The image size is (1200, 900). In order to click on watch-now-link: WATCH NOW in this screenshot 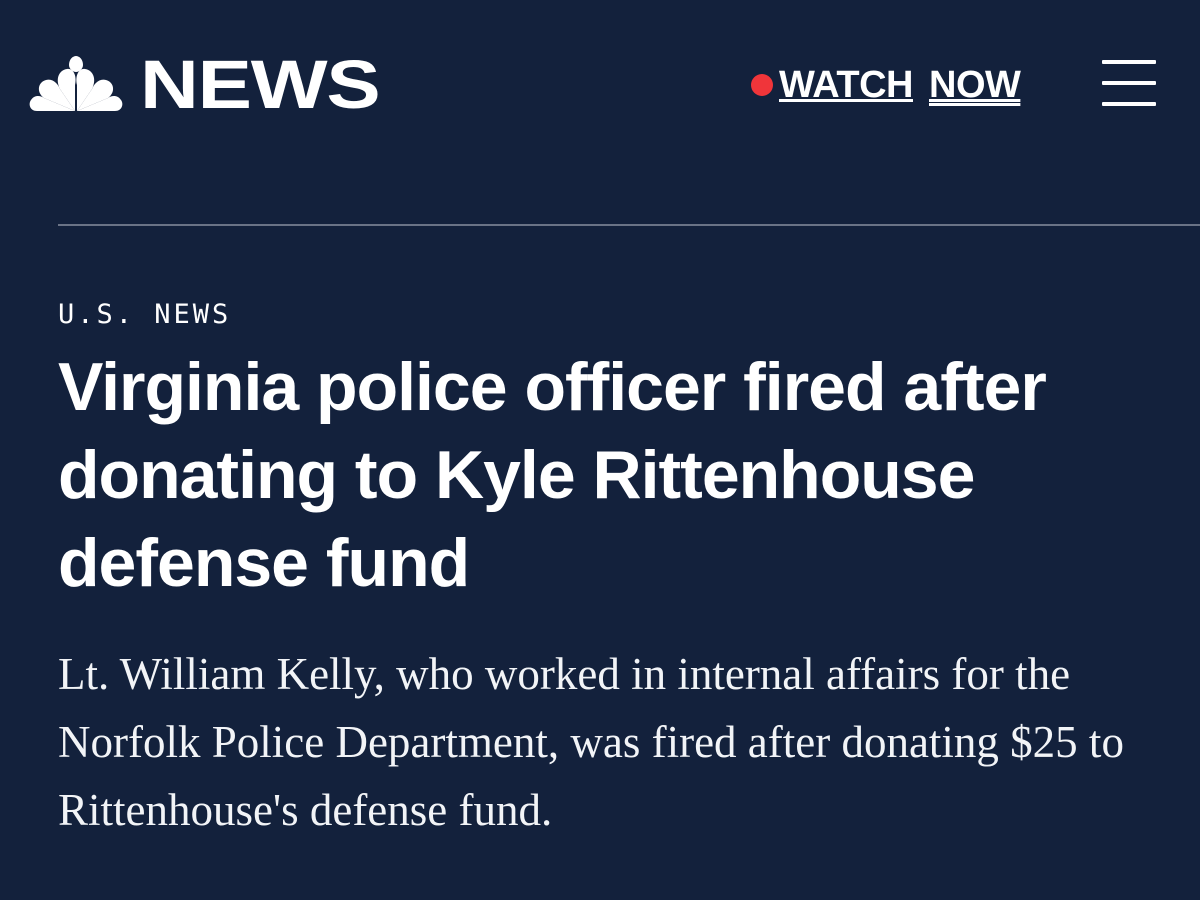, I will do `click(886, 85)`.